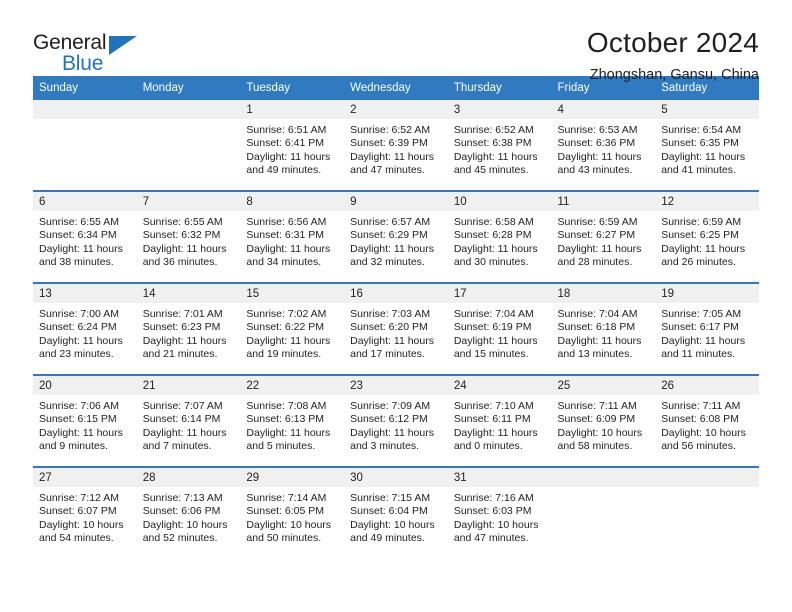  Describe the element at coordinates (123, 45) in the screenshot. I see `triangle-icon` at that location.